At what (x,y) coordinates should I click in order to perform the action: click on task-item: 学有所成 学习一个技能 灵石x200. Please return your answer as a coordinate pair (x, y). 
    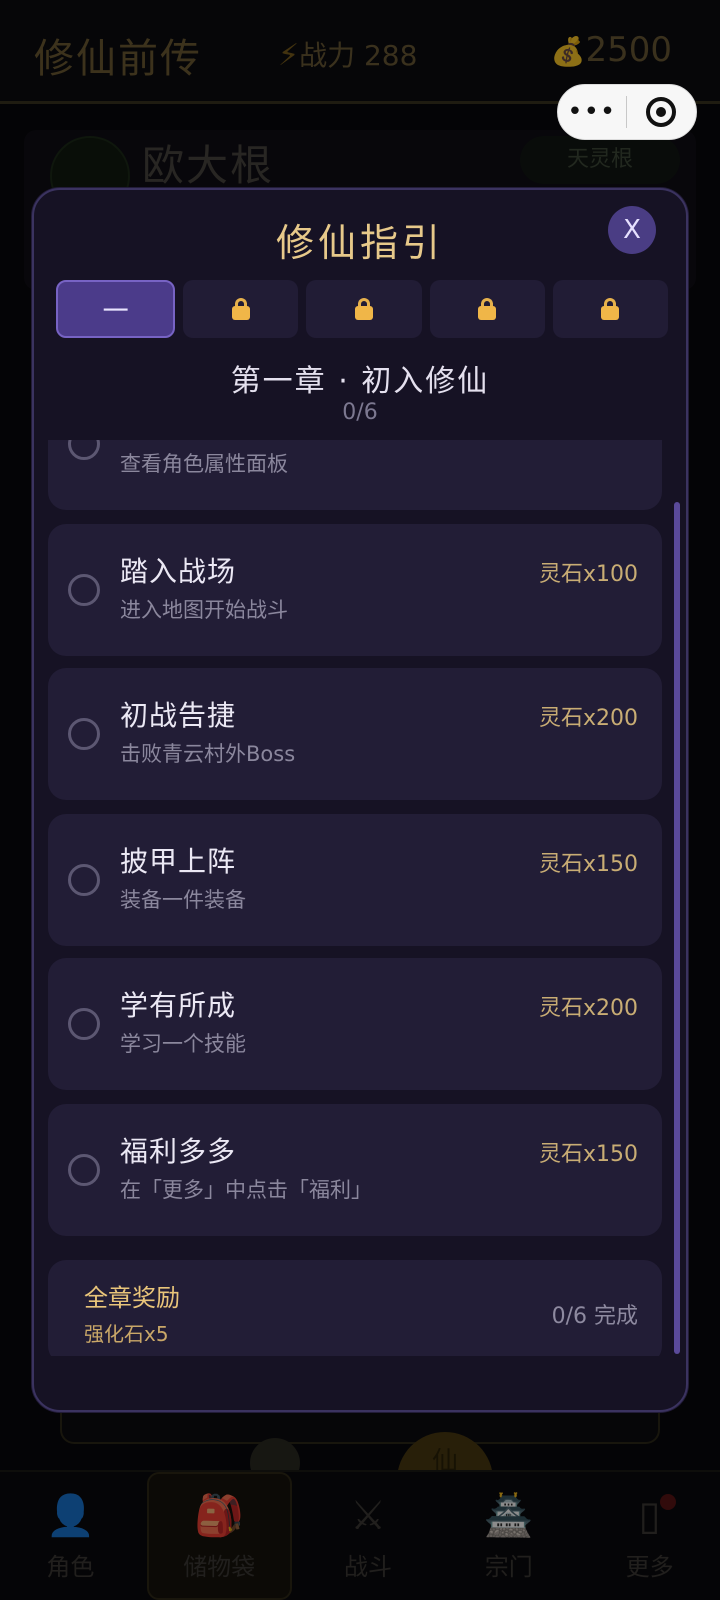
    Looking at the image, I should click on (355, 1024).